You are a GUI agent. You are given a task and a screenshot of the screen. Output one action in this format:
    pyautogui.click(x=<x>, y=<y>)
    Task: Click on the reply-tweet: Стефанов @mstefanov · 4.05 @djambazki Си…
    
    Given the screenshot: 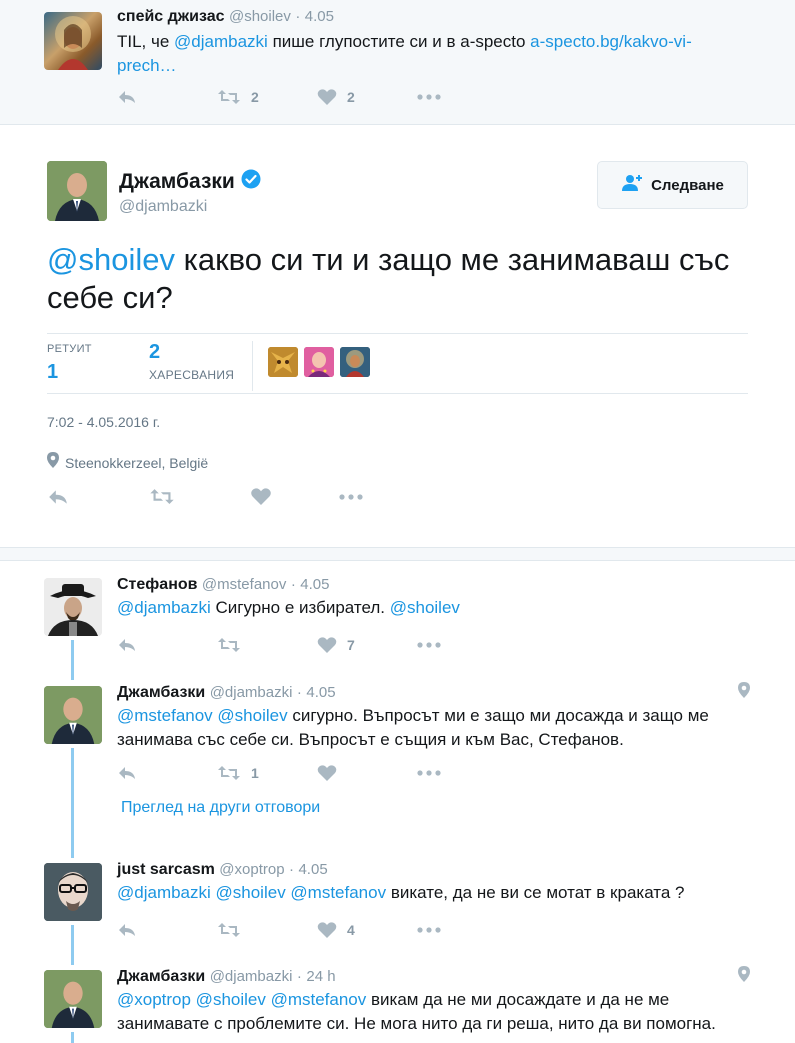 What is the action you would take?
    pyautogui.click(x=397, y=618)
    